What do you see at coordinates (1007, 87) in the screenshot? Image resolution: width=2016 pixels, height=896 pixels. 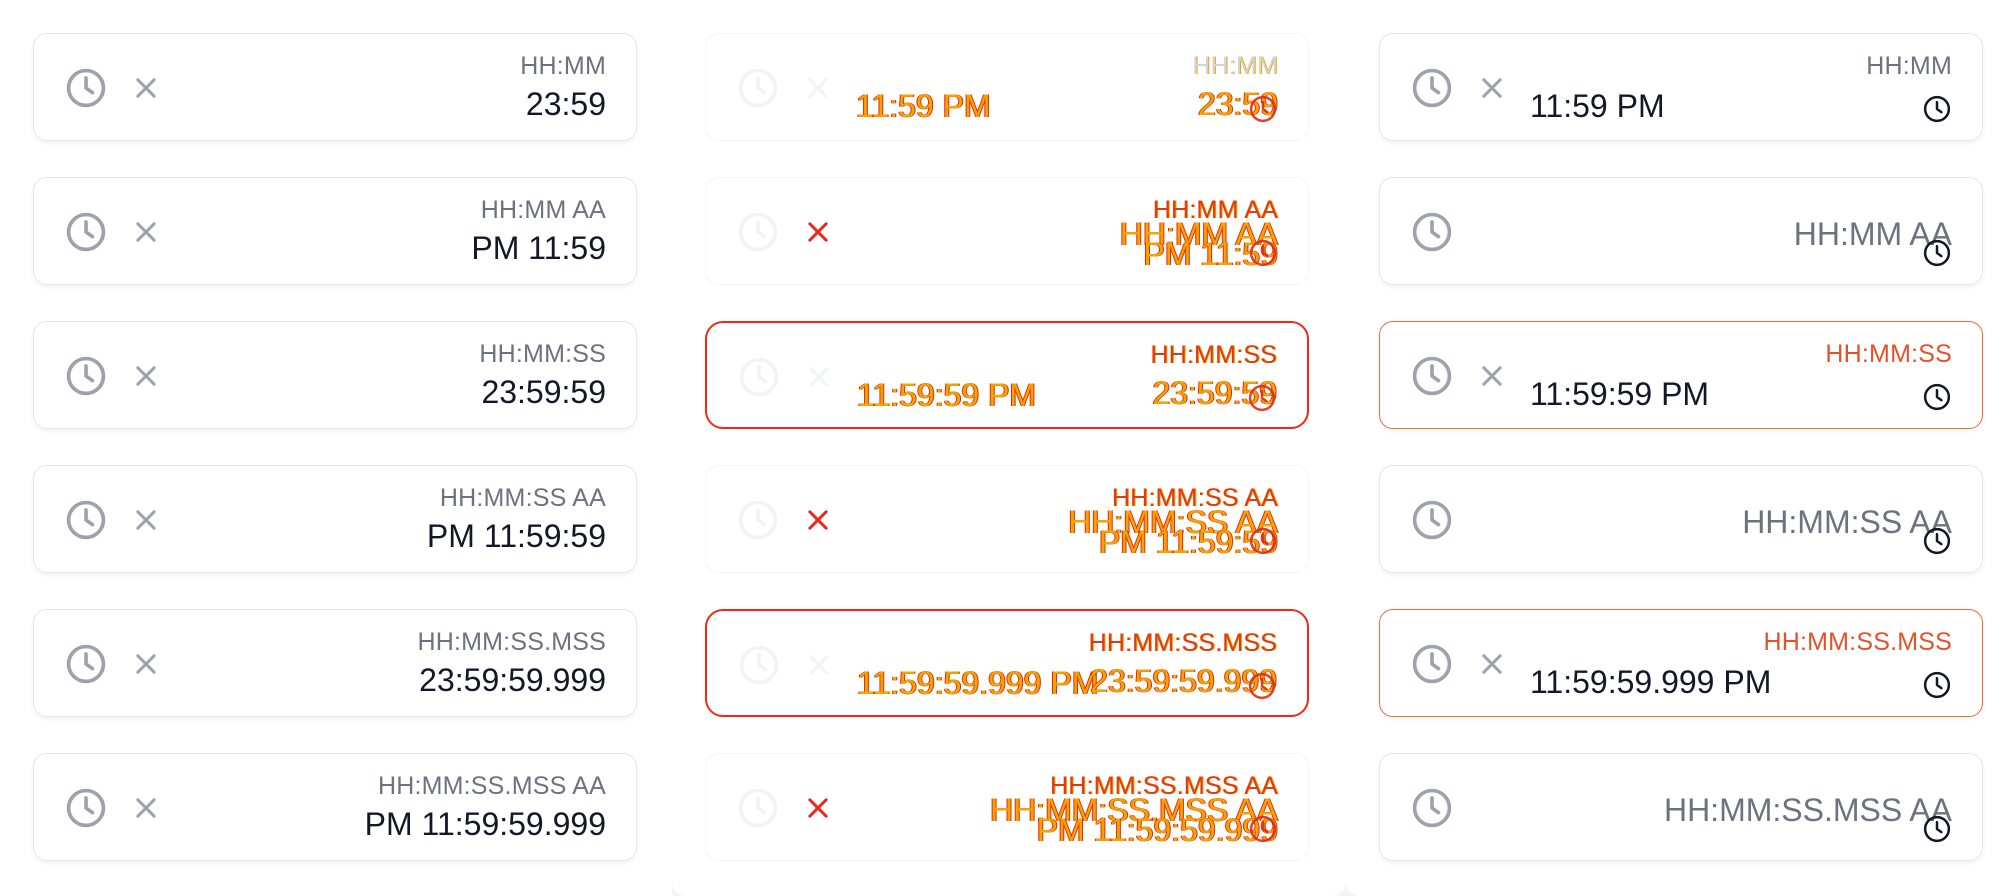 I see `time-input-hh-mm: HH:MM 11:59 PM 23:59` at bounding box center [1007, 87].